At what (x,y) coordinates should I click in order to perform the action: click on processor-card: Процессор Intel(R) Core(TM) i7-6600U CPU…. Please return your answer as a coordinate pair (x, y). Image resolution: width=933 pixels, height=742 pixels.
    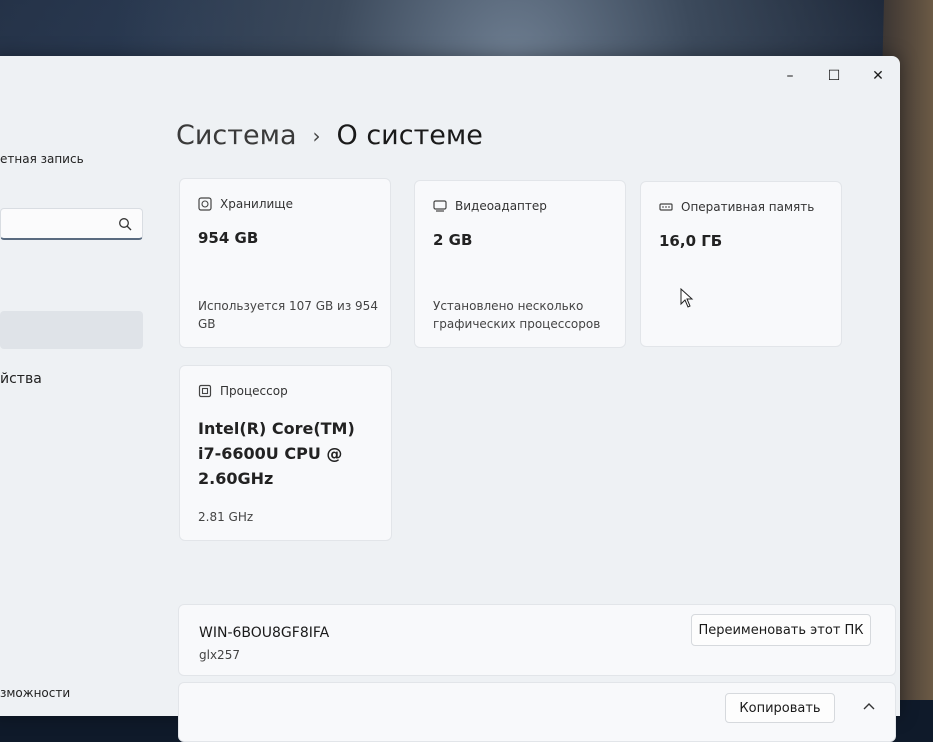
    Looking at the image, I should click on (285, 453).